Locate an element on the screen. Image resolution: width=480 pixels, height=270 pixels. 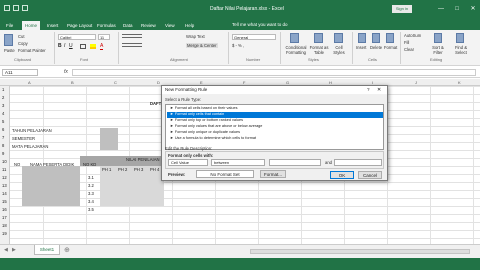
tell-me-search: Tell me what you want to do is located at coordinates (260, 24).